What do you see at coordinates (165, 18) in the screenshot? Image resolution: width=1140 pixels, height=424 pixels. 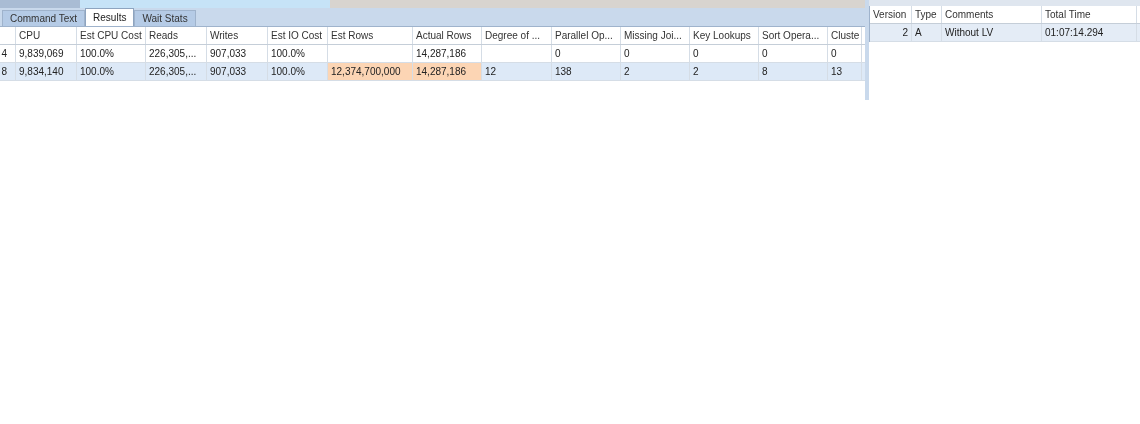 I see `results-tab: Wait Stats` at bounding box center [165, 18].